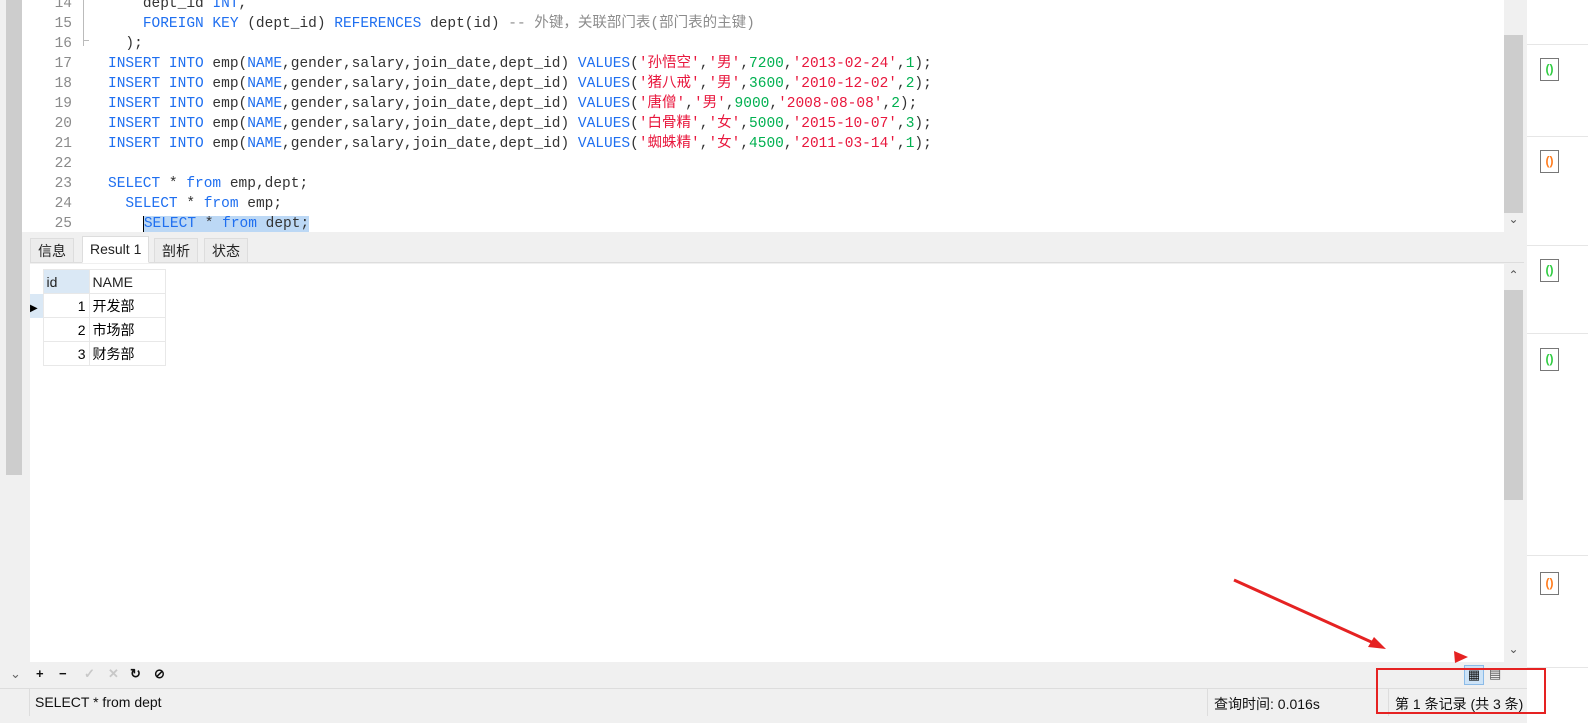 This screenshot has height=723, width=1588. I want to click on annotation-overlay, so click(1389, 646).